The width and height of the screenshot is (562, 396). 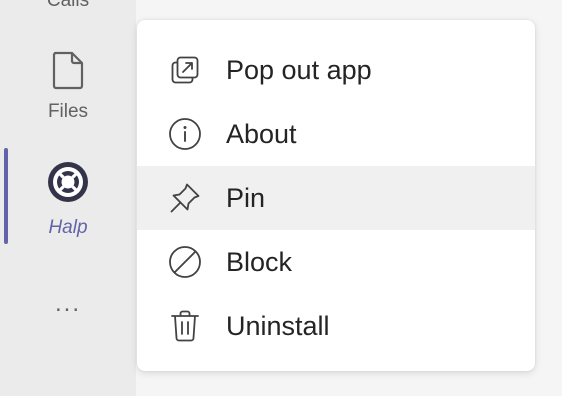 I want to click on menu-item-label: About, so click(x=261, y=133).